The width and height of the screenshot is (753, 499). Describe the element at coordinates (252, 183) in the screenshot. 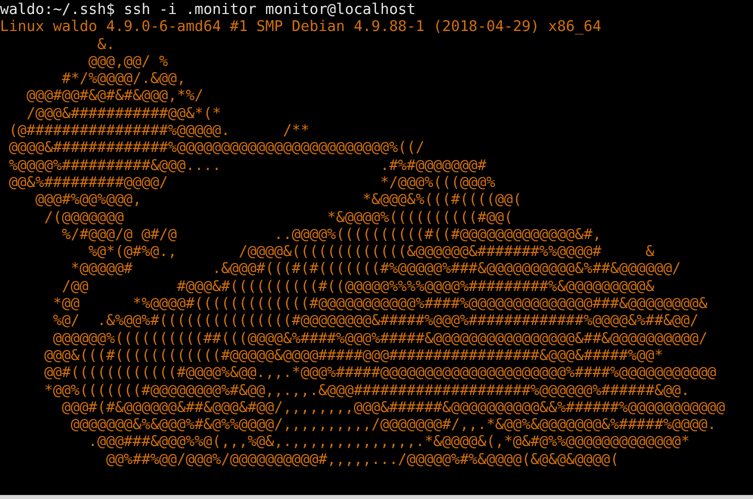

I see `output-line: @@&%#########@@@@/ */@@@%(((@@@%` at that location.